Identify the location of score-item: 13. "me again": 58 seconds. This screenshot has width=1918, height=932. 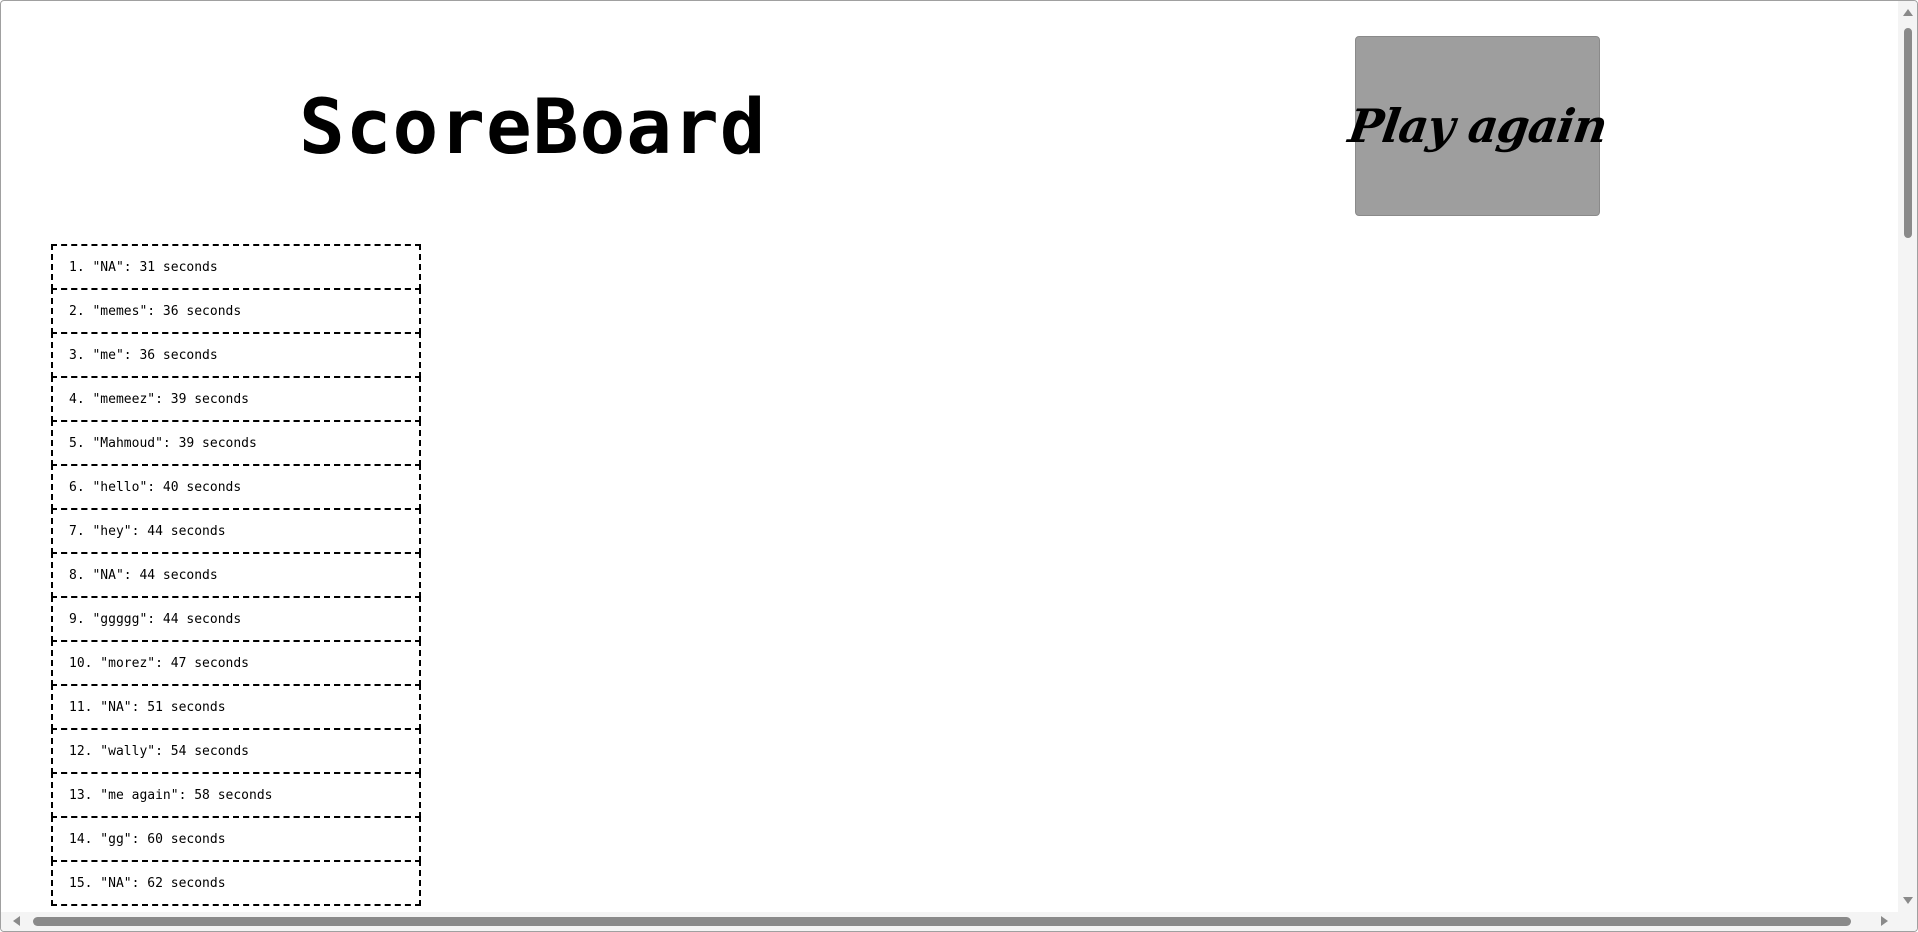
(236, 795).